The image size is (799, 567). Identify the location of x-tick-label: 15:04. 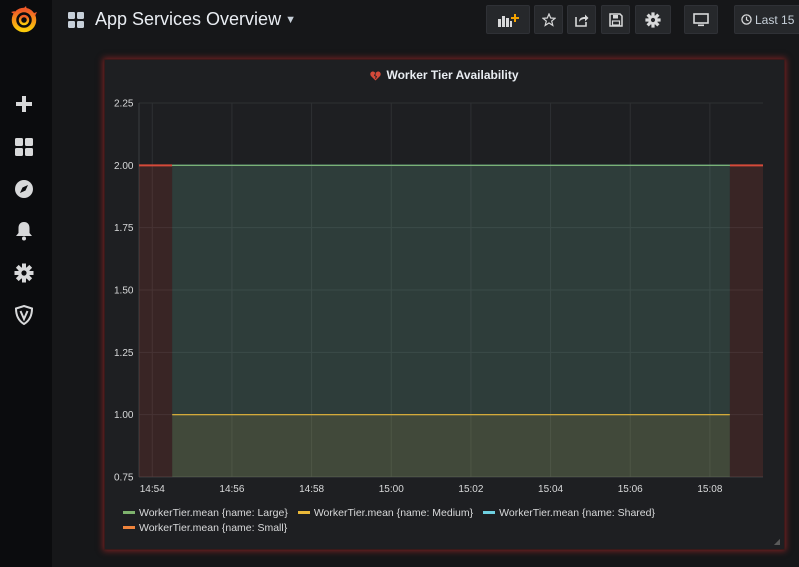
(550, 489).